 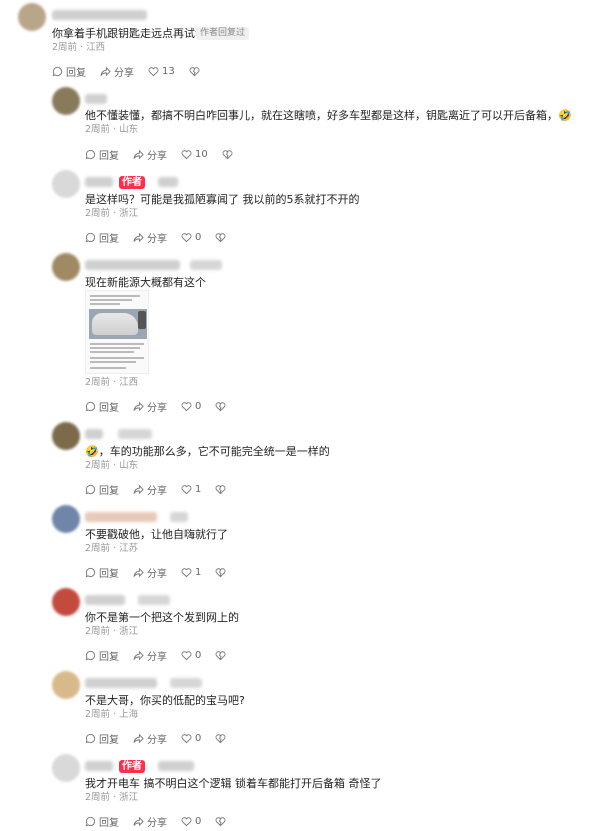 I want to click on comment-actions: 回复 分享 13, so click(x=127, y=71).